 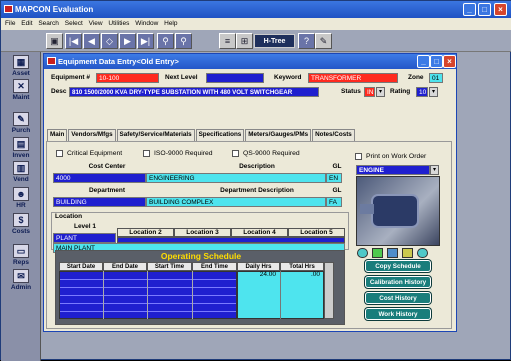 What do you see at coordinates (127, 78) in the screenshot?
I see `equipment-number-field: 10-100` at bounding box center [127, 78].